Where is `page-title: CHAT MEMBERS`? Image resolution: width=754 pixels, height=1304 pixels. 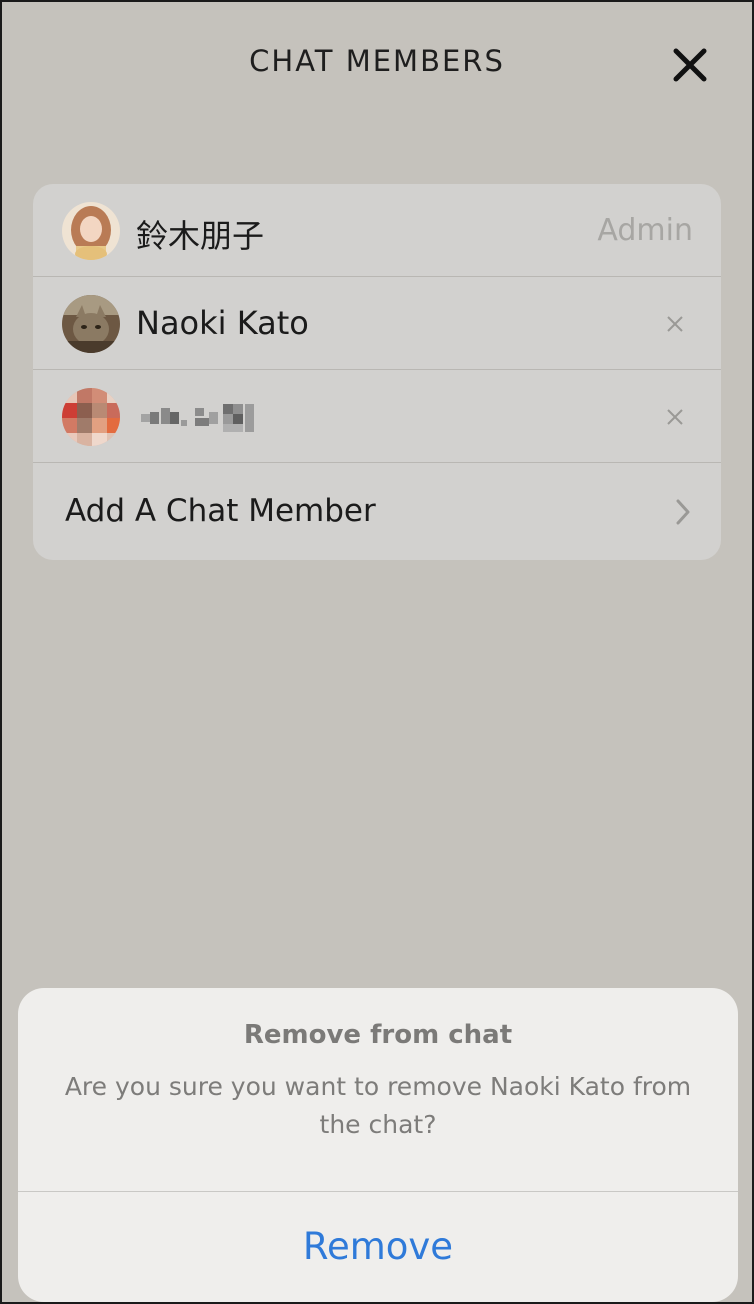 page-title: CHAT MEMBERS is located at coordinates (377, 61).